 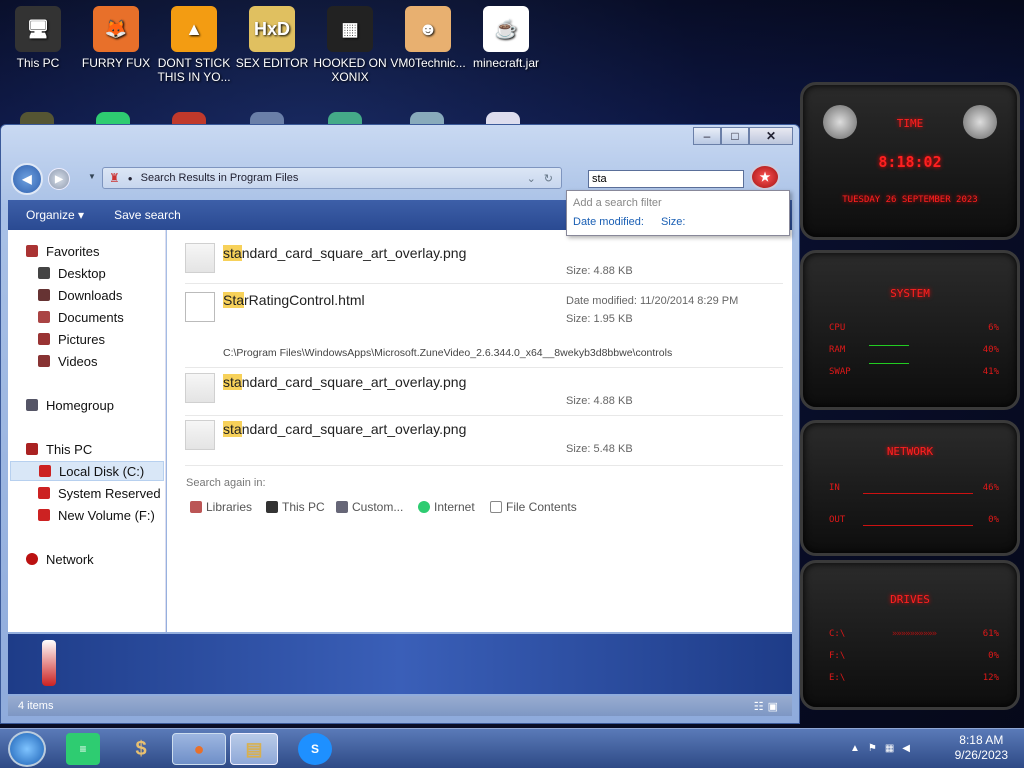 I want to click on homegroup-icon, so click(x=32, y=405).